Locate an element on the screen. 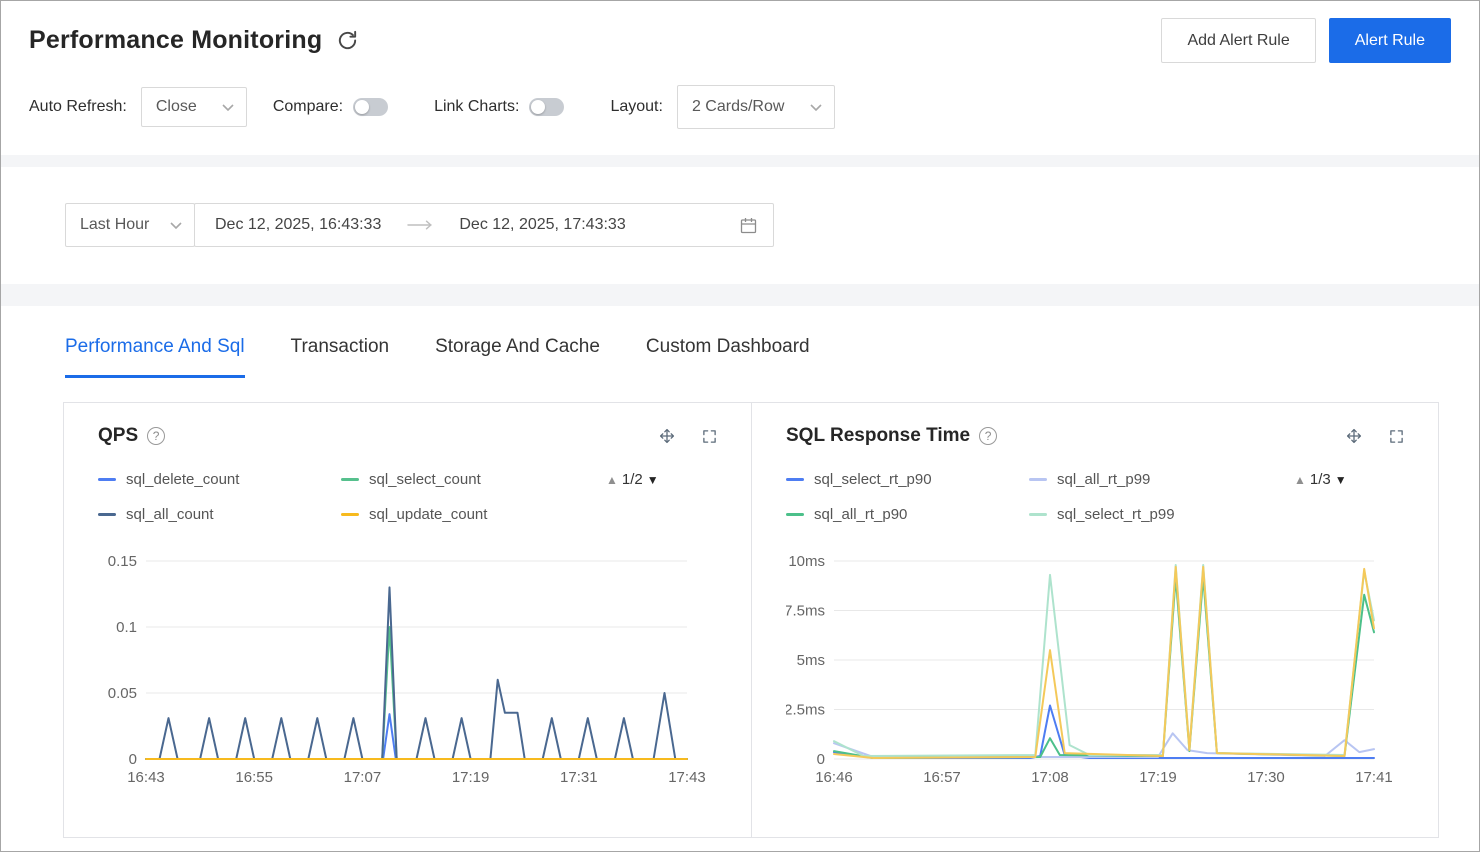 The height and width of the screenshot is (852, 1480). auto-refresh-label: Auto Refresh: is located at coordinates (78, 106).